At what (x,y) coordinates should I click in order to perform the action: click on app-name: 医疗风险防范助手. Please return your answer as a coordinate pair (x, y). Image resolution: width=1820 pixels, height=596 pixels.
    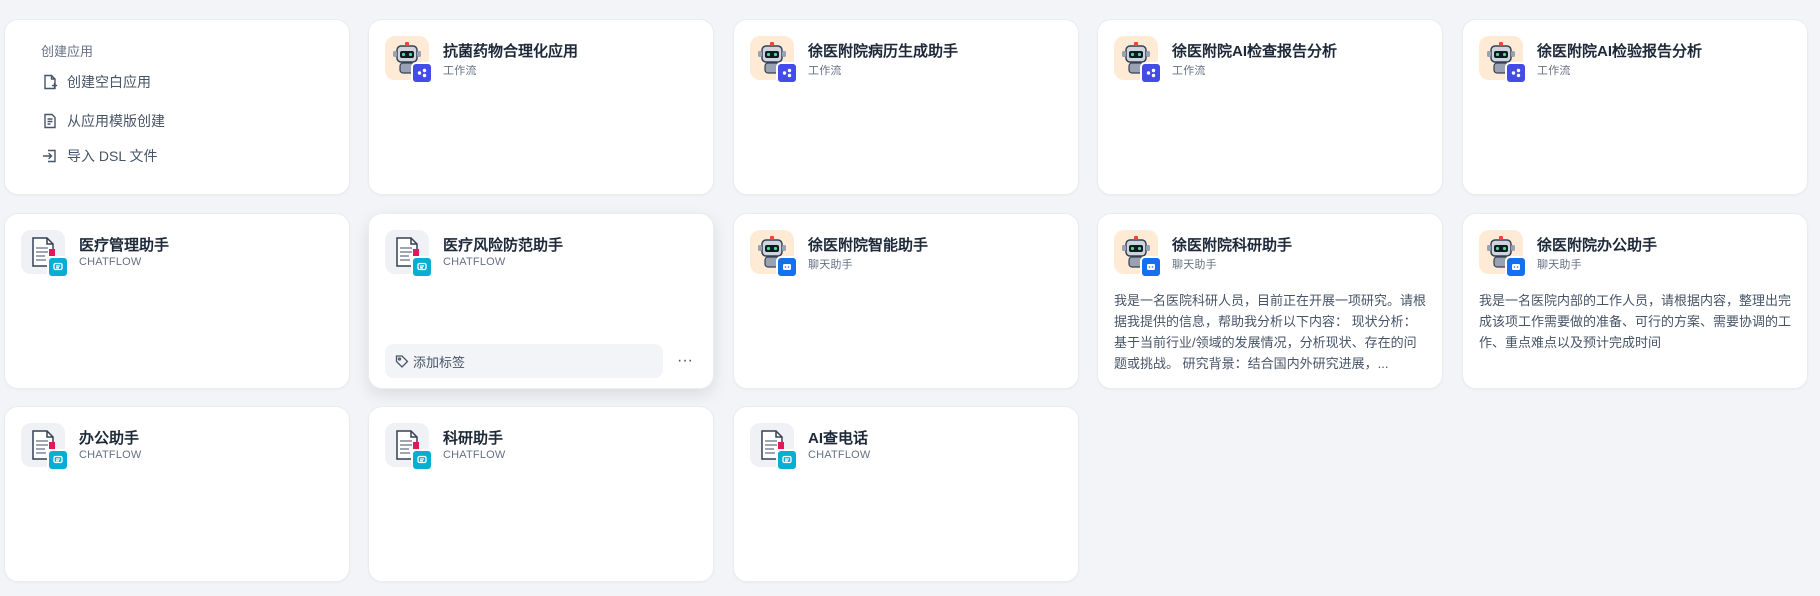
    Looking at the image, I should click on (503, 245).